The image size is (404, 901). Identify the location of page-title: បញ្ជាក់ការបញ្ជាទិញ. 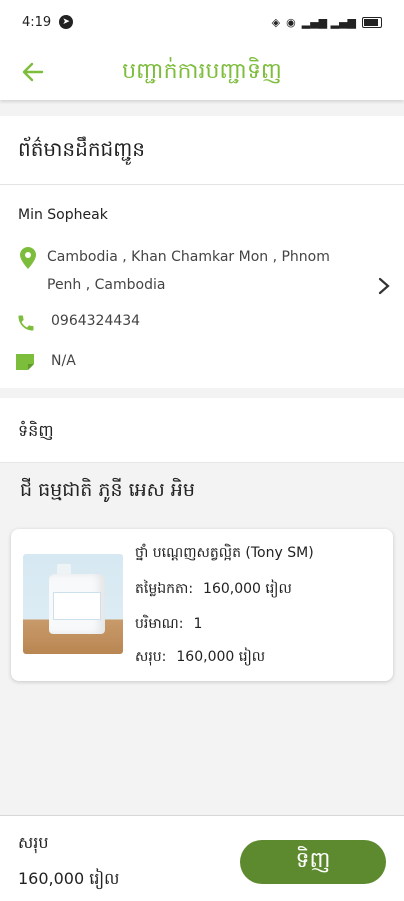
(202, 71).